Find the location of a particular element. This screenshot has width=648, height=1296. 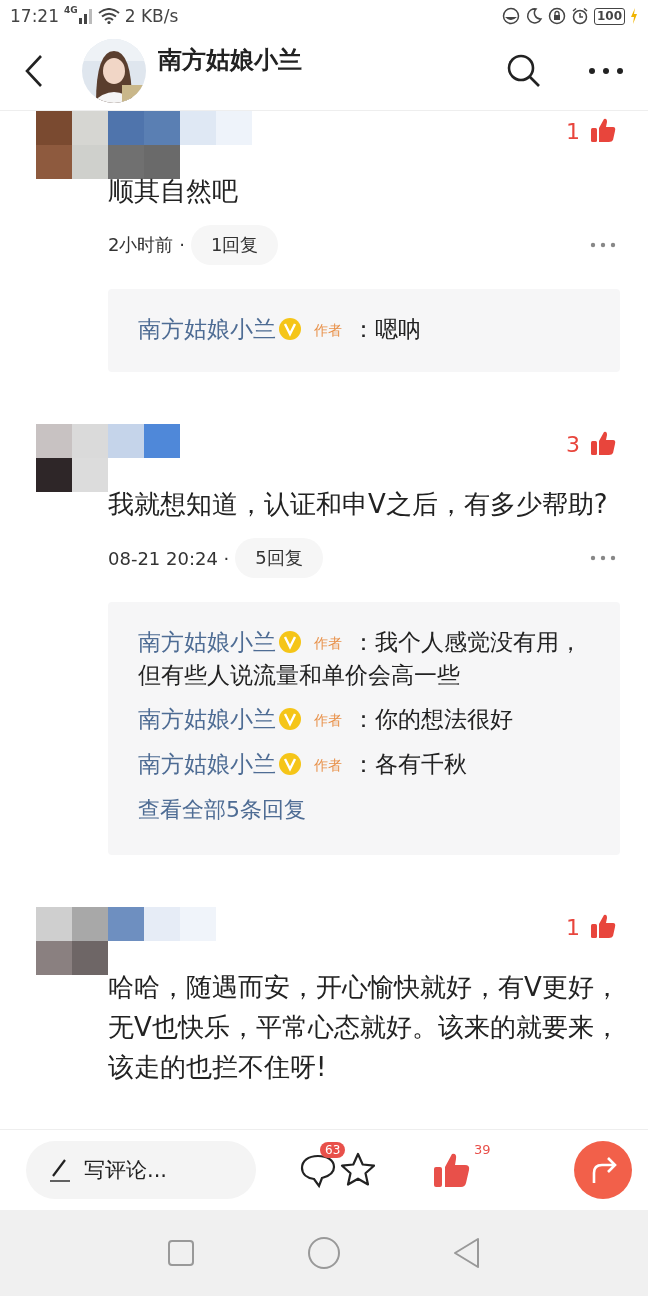

like-count: 3 is located at coordinates (573, 444).